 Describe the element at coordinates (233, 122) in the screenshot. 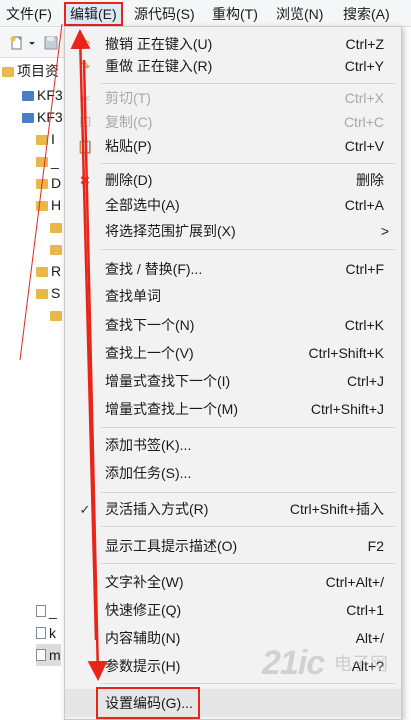

I see `menu-item-copy: ❐ 复制(C) Ctrl+C` at that location.